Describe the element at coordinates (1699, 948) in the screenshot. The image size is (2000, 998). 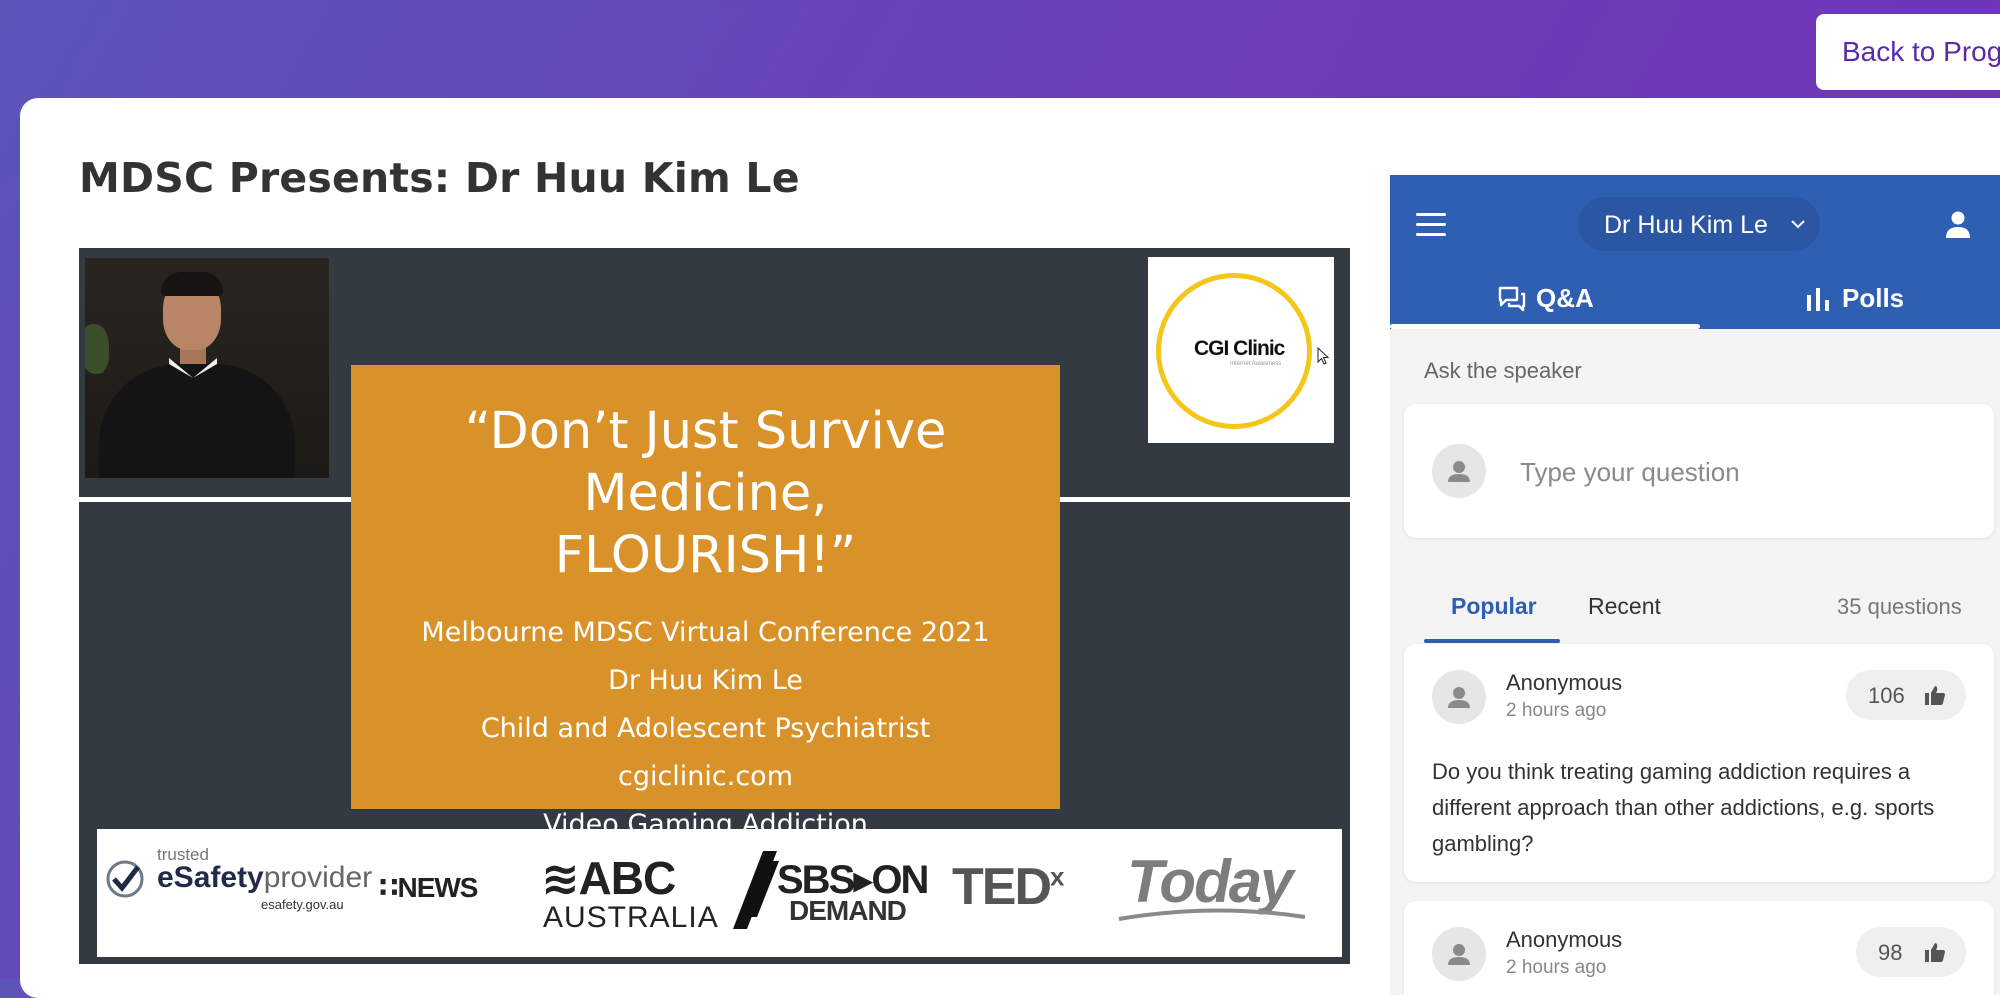
I see `question-card: Anonymous 2 hours ago 98` at that location.